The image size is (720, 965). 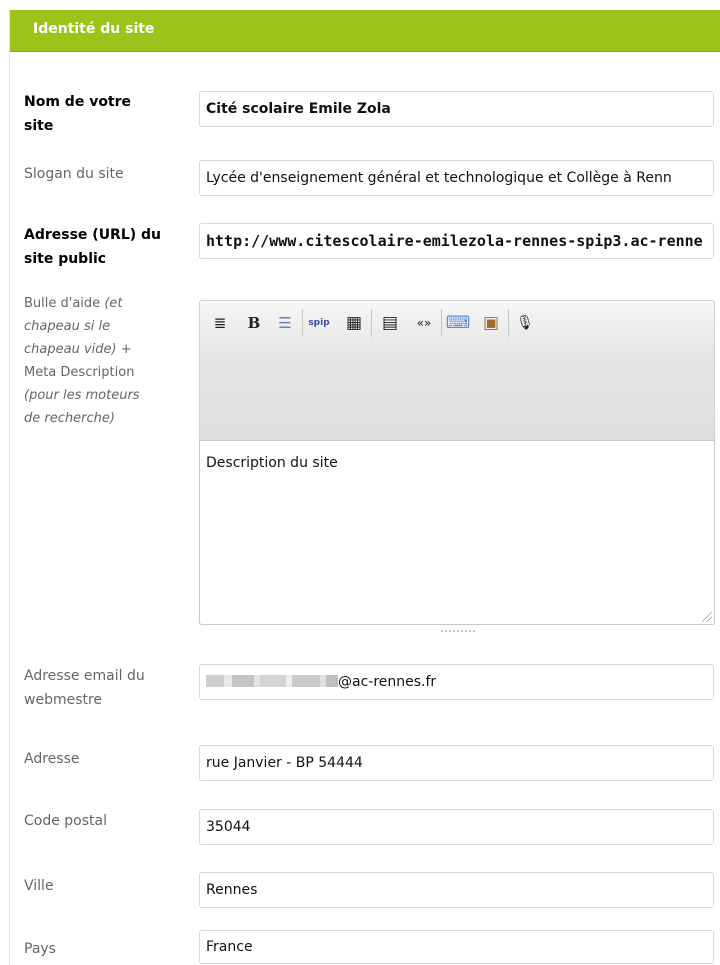 I want to click on description-textarea: Description du site, so click(x=457, y=532).